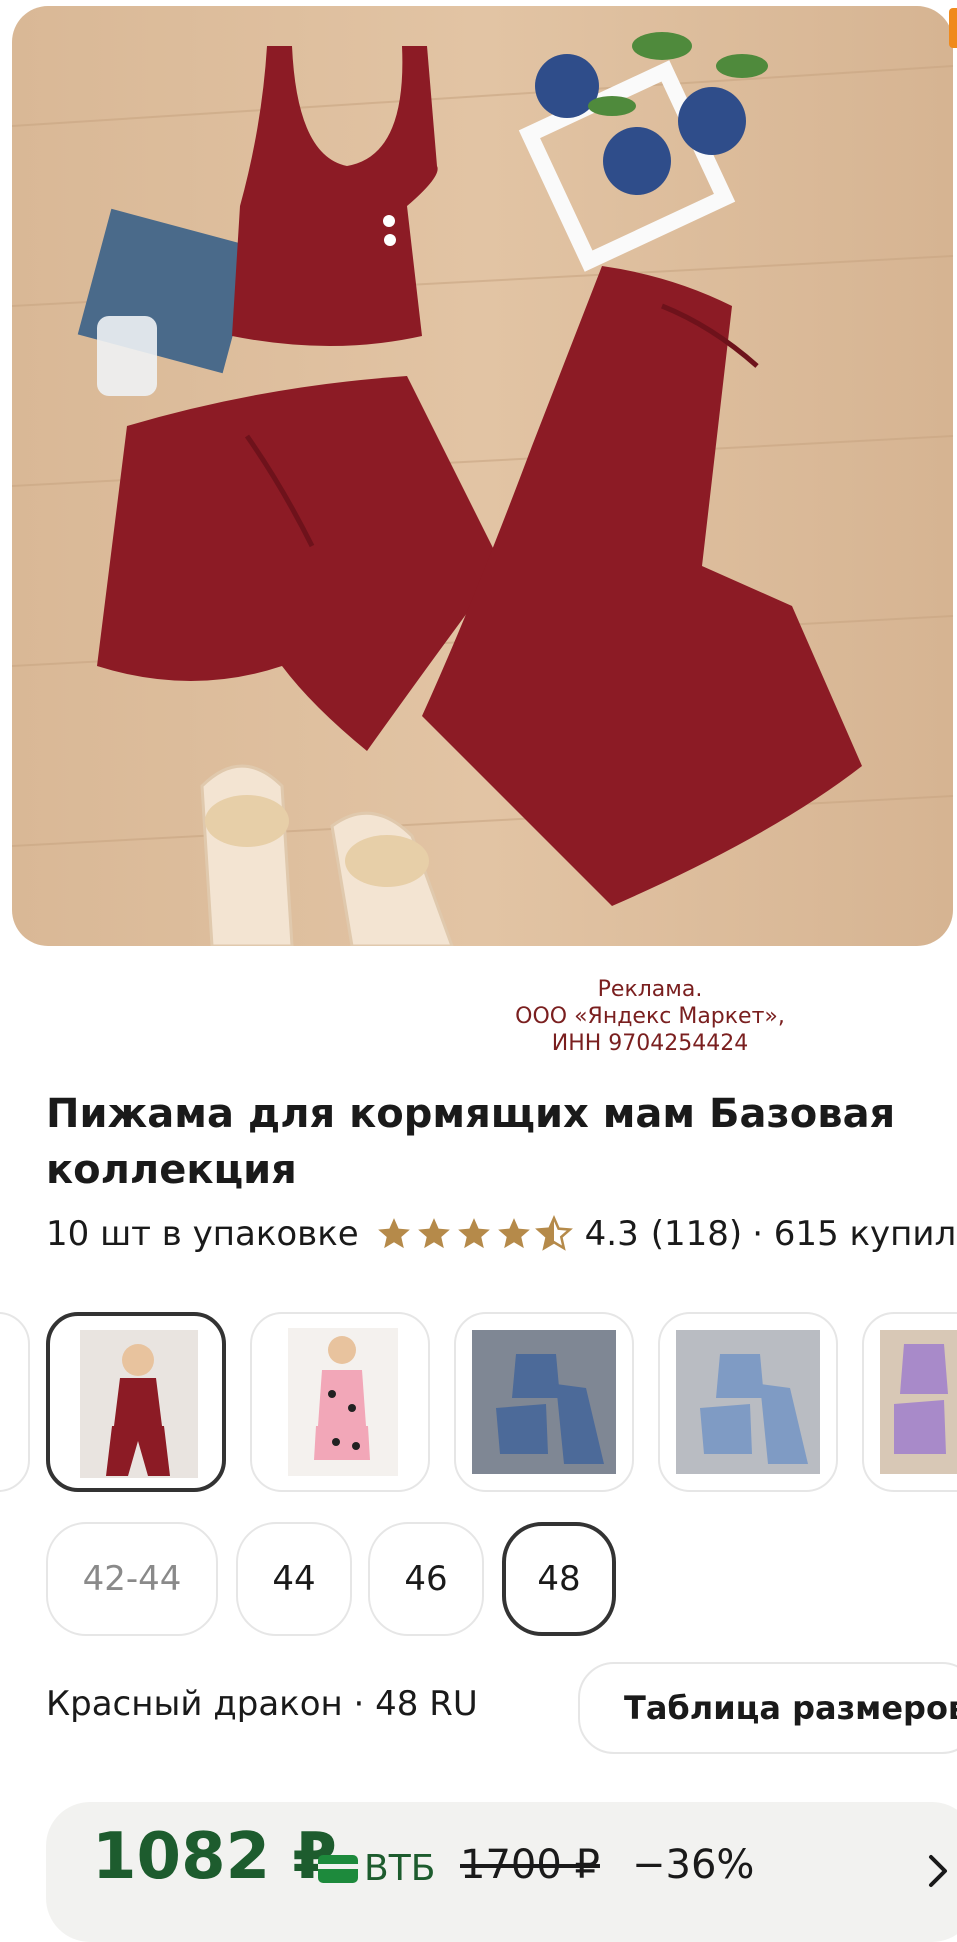 The height and width of the screenshot is (1942, 957). Describe the element at coordinates (767, 1708) in the screenshot. I see `size-table-button: Таблица размеров` at that location.